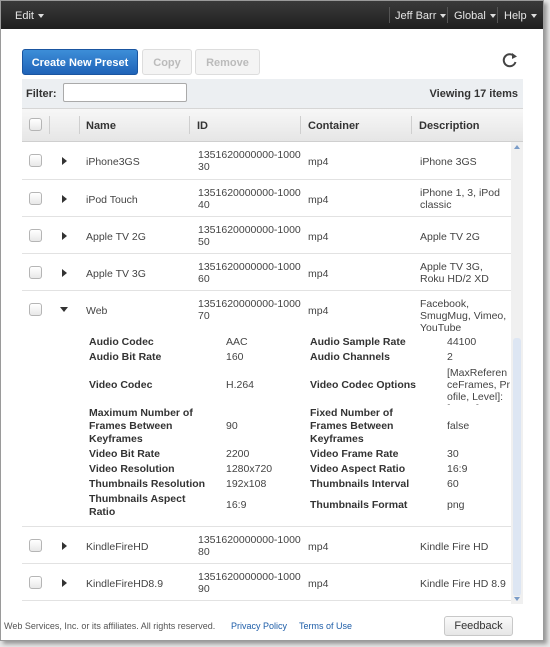 The image size is (550, 647). I want to click on select-all-checkbox, so click(35, 124).